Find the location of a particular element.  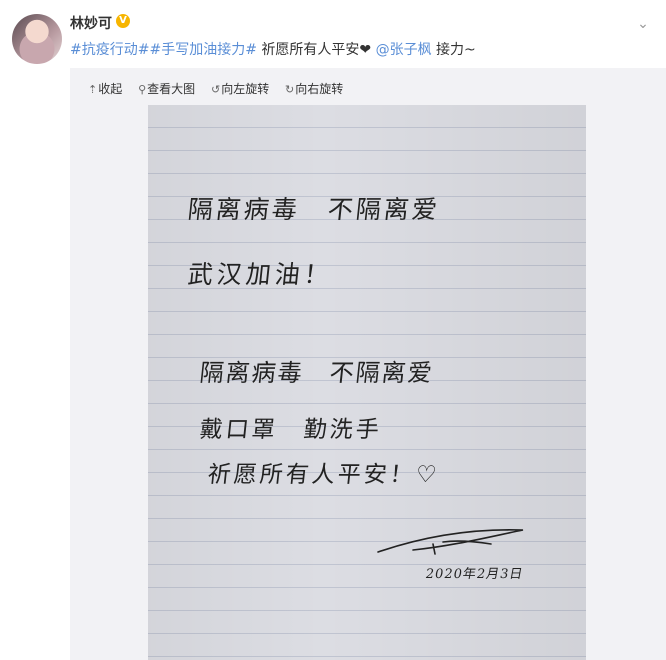

hashtag-link: #抗疫行动# is located at coordinates (109, 50).